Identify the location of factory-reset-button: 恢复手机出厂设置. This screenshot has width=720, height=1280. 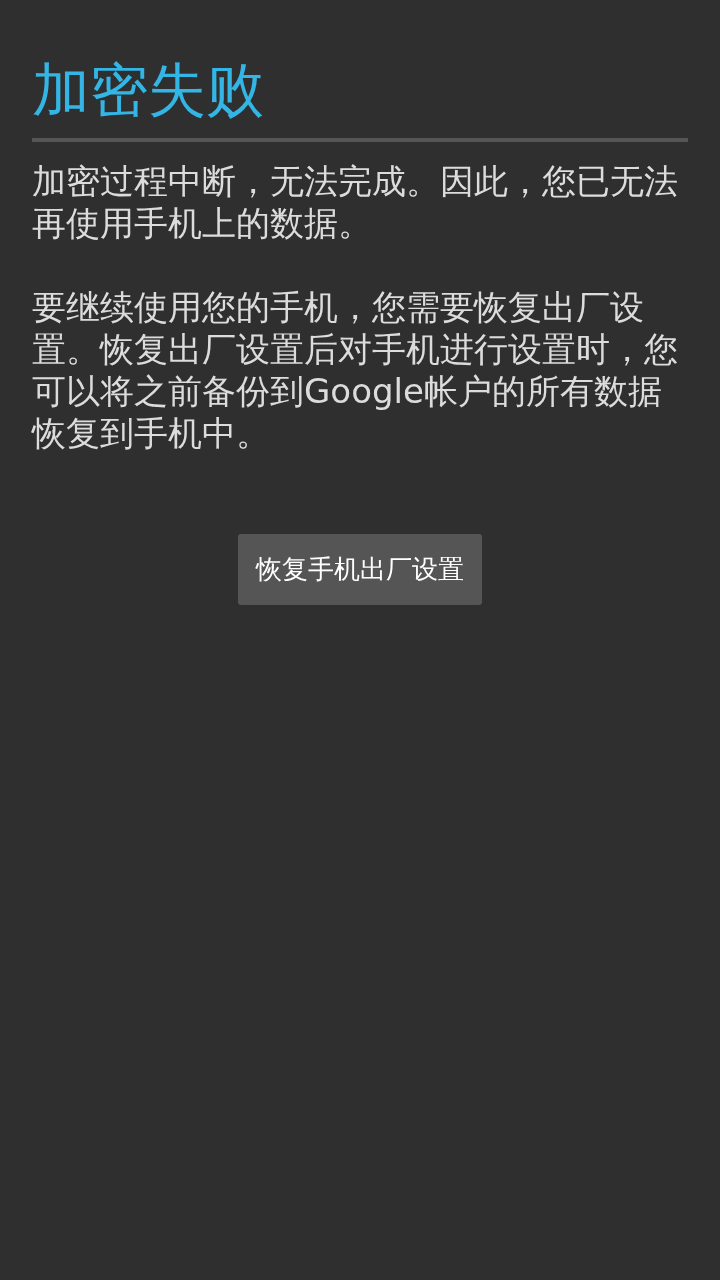
(360, 569).